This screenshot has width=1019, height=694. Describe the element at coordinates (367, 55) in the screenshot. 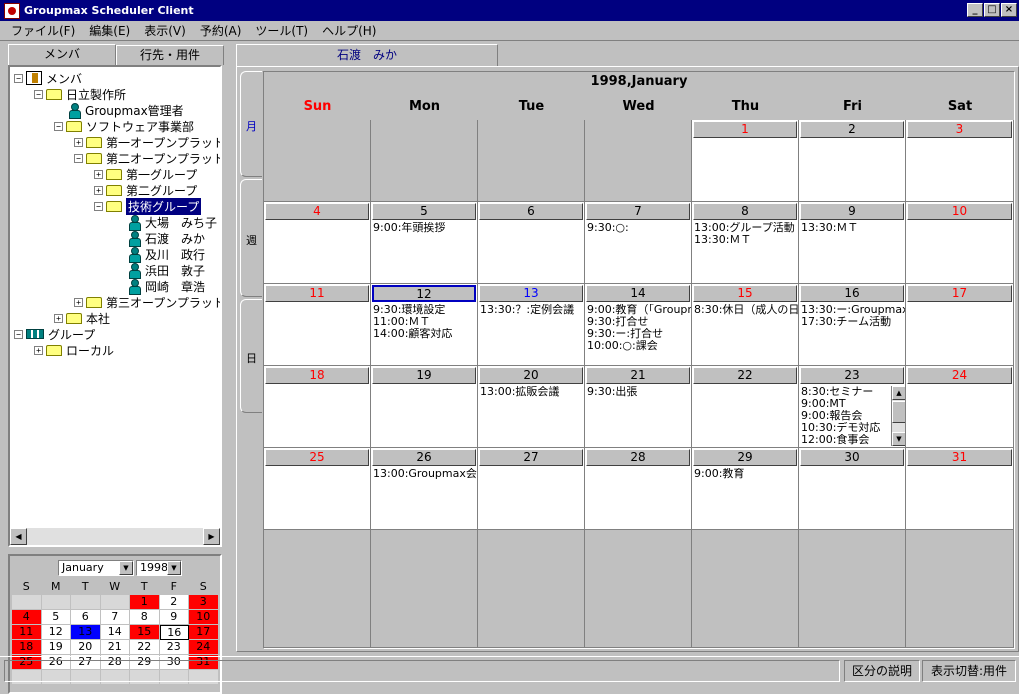

I see `member-name-tab: 石渡 みか` at that location.